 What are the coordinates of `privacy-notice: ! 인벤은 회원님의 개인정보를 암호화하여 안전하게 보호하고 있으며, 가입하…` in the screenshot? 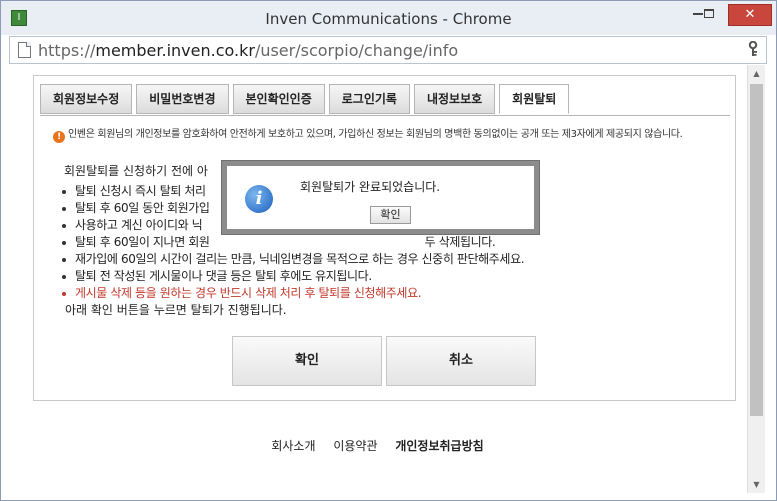 It's located at (390, 134).